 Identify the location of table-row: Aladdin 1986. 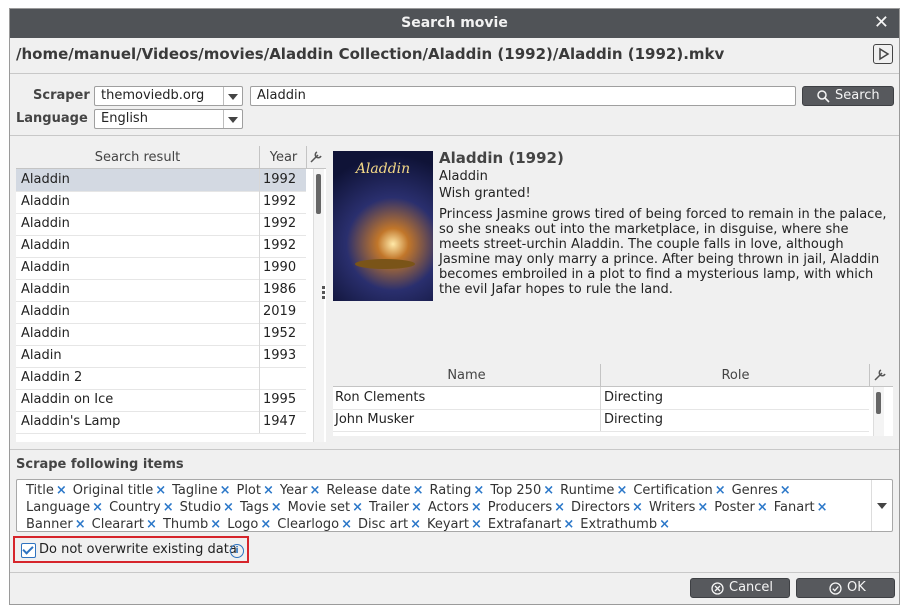
(161, 290).